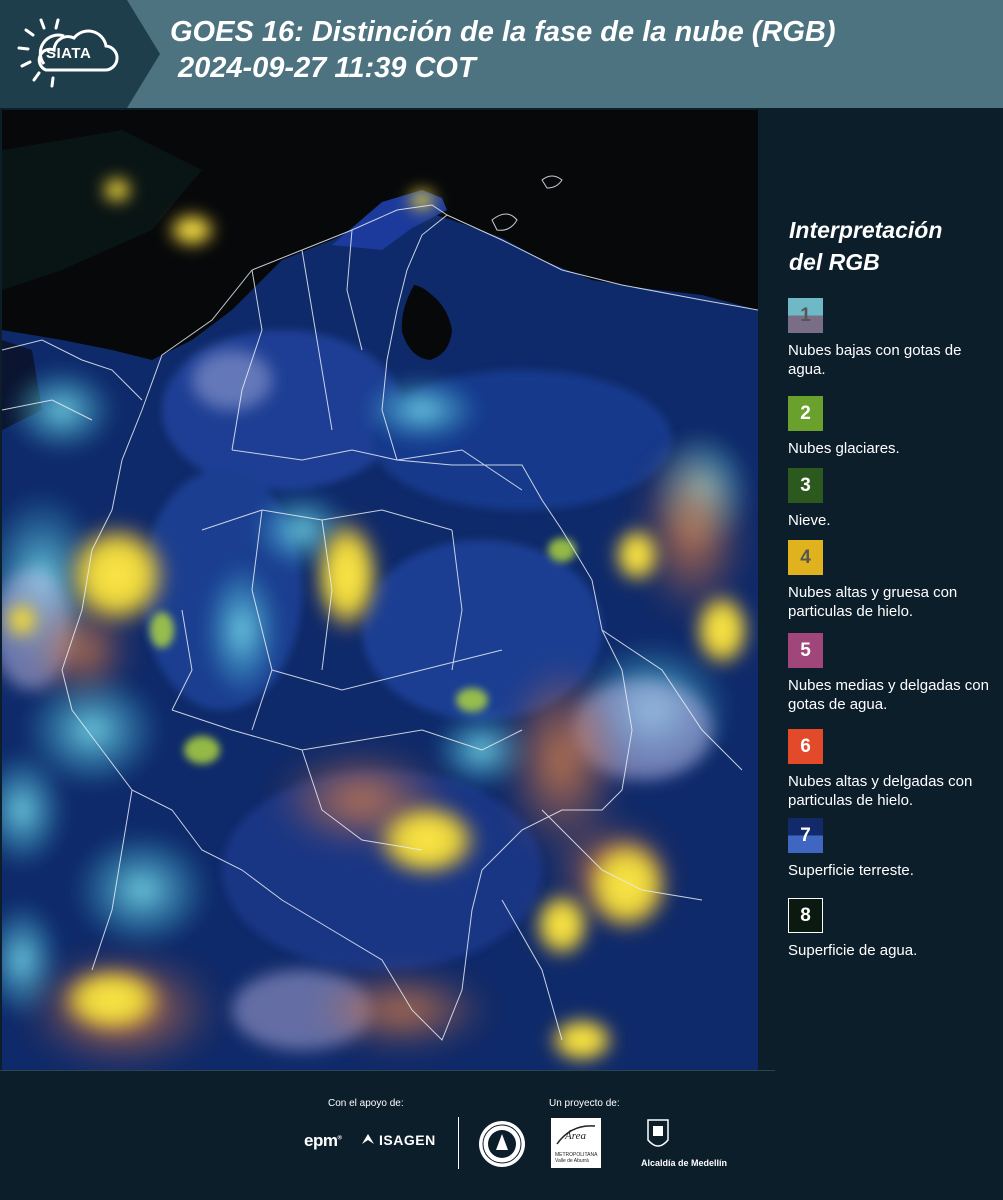 The height and width of the screenshot is (1200, 1003). Describe the element at coordinates (893, 849) in the screenshot. I see `legend-item: 7 Superficie terreste.` at that location.